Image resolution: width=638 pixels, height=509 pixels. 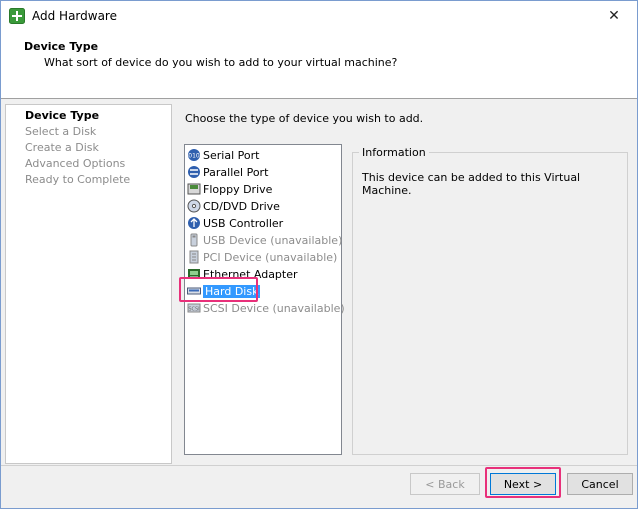 What do you see at coordinates (218, 289) in the screenshot?
I see `hard-disk-highlight` at bounding box center [218, 289].